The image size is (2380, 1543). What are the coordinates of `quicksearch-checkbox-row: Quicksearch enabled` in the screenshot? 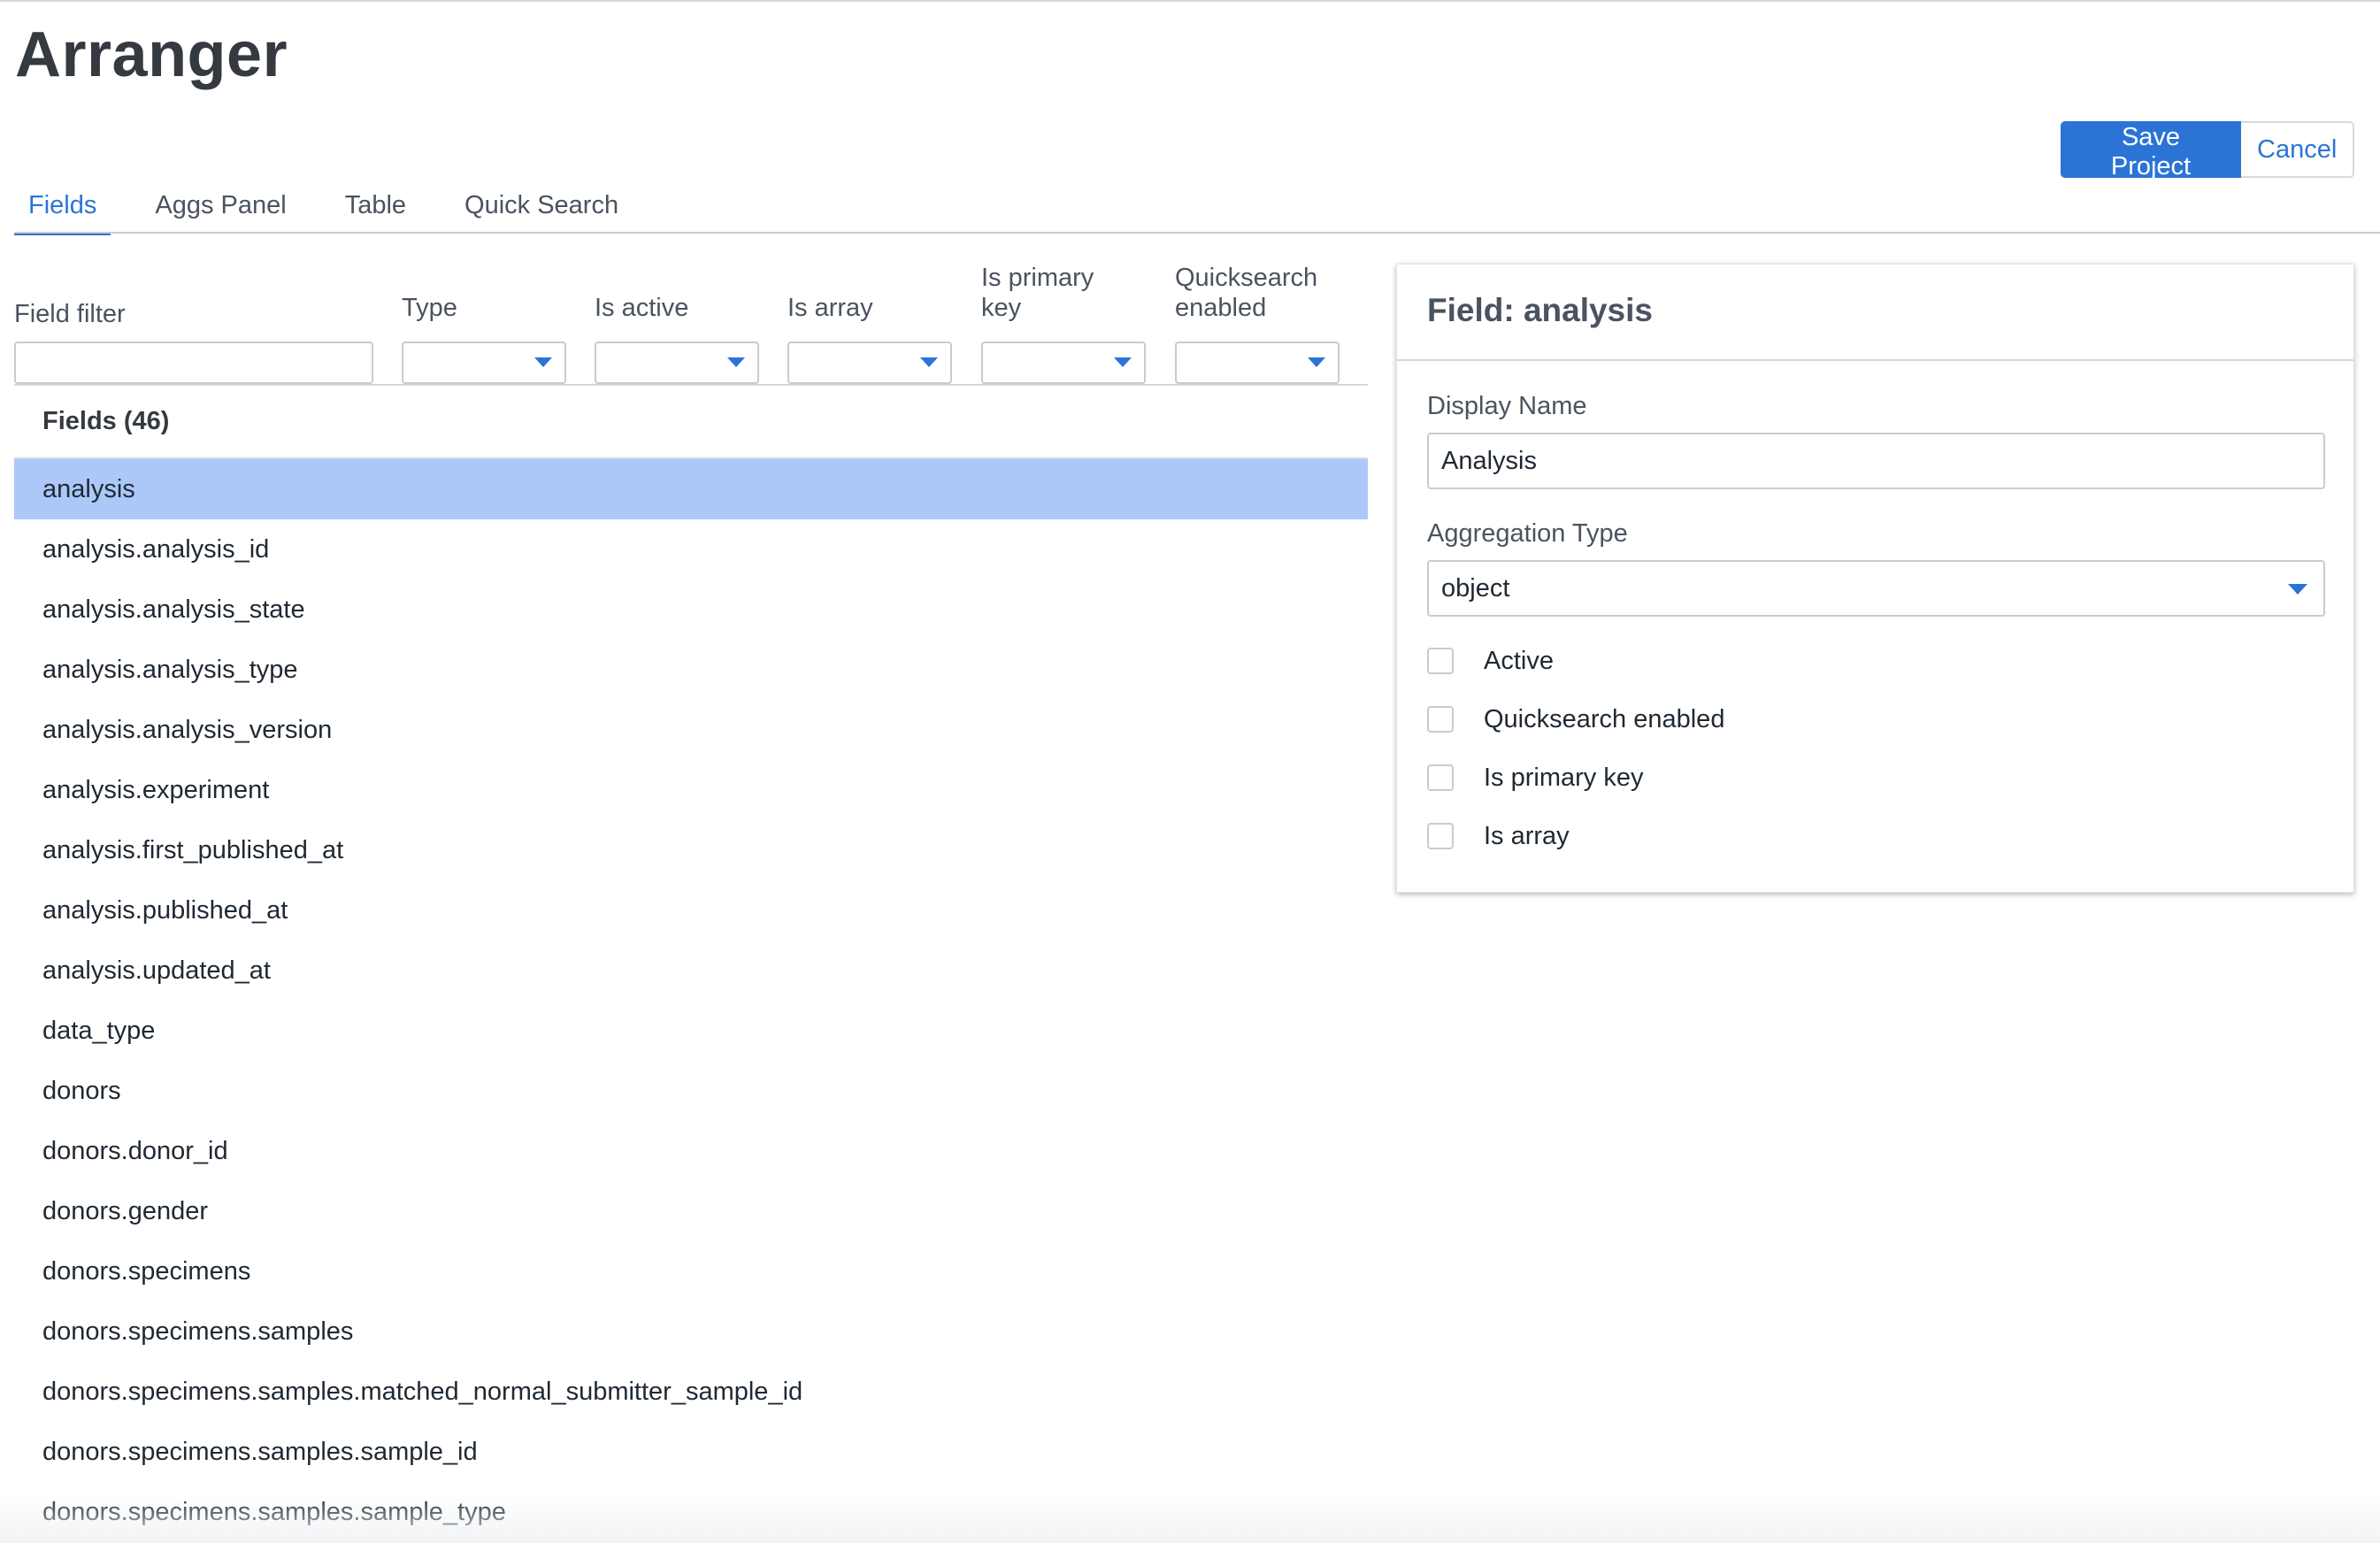 It's located at (1575, 720).